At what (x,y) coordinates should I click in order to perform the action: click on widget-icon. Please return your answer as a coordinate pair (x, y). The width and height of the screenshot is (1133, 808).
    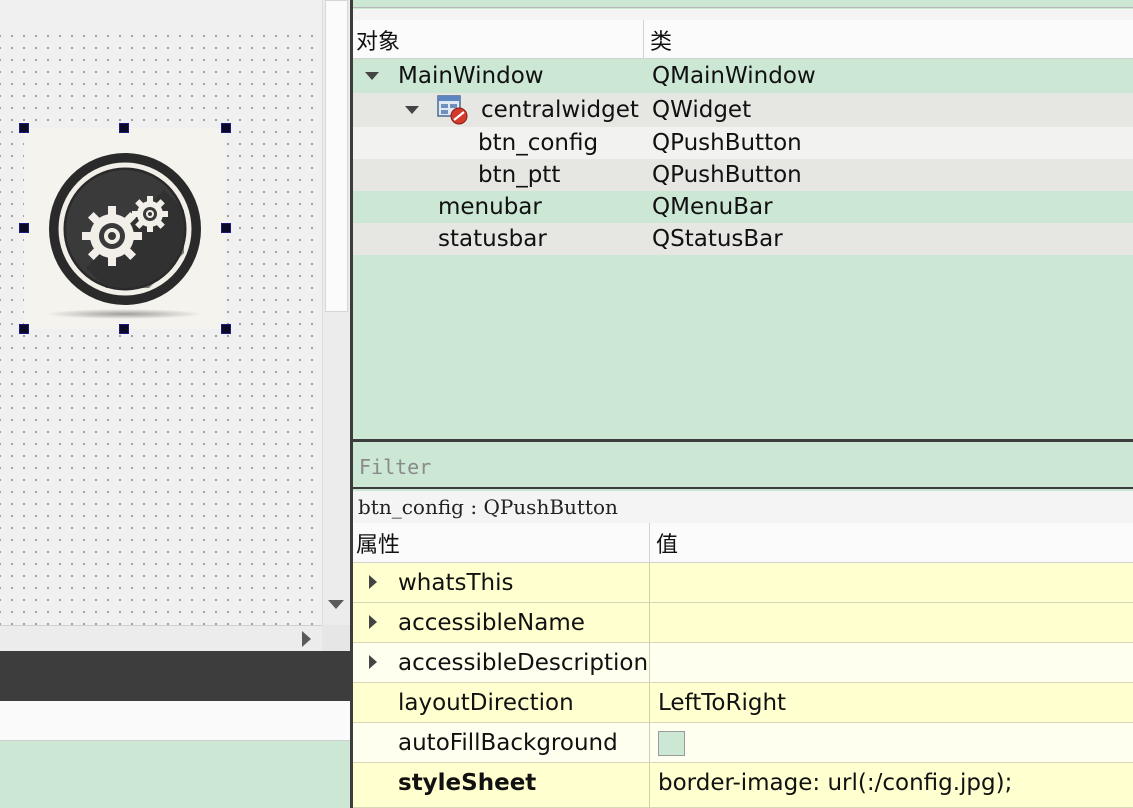
    Looking at the image, I should click on (452, 110).